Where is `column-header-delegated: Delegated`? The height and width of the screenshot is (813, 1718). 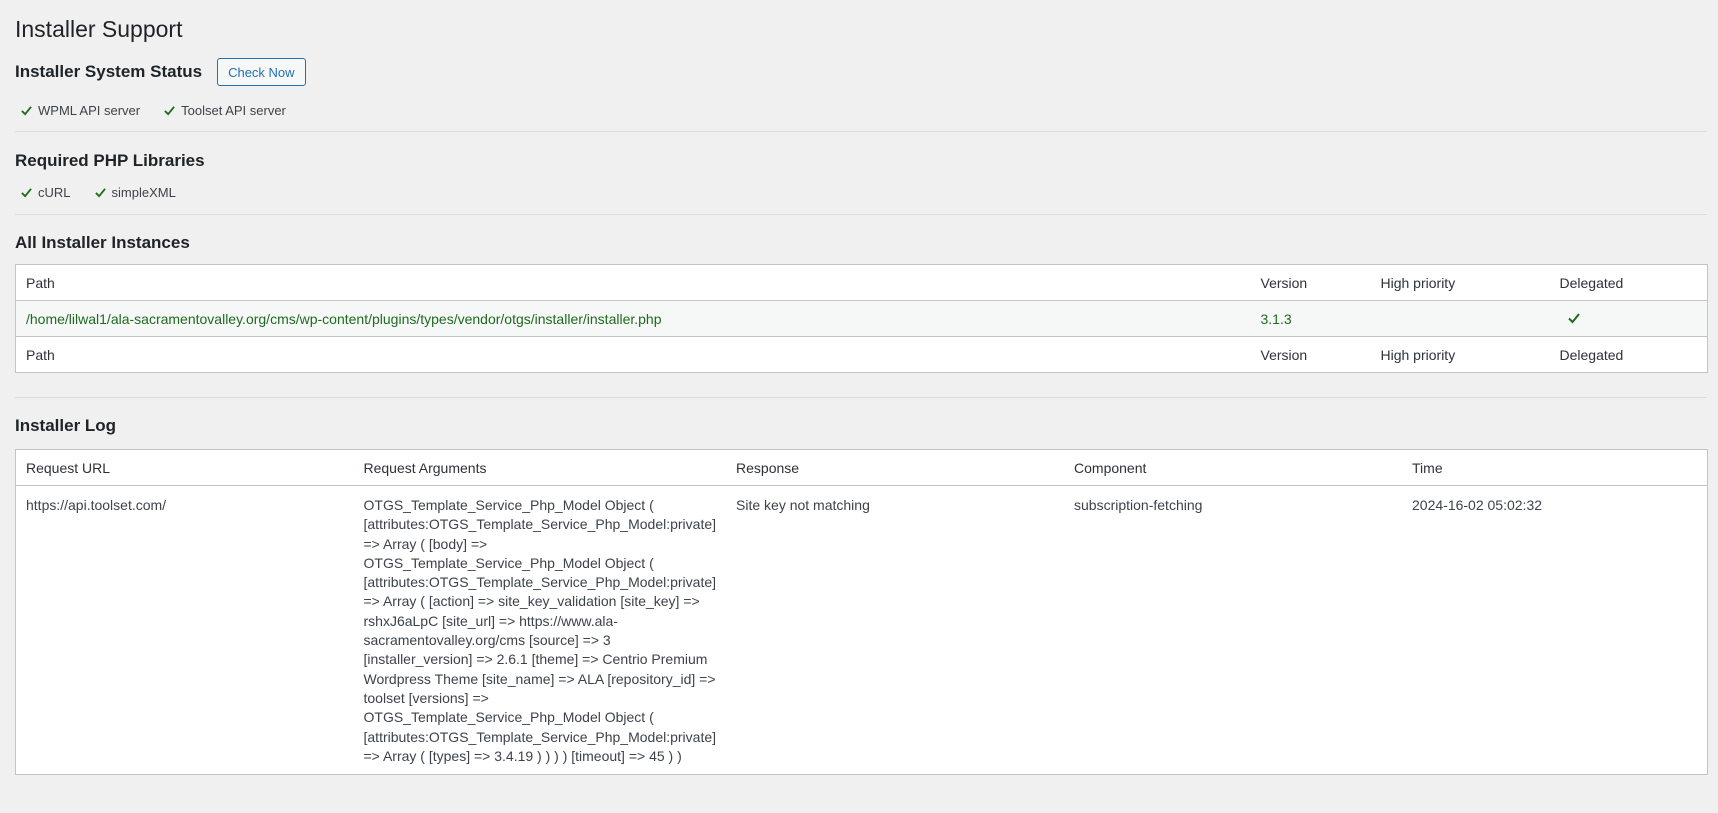
column-header-delegated: Delegated is located at coordinates (1629, 283).